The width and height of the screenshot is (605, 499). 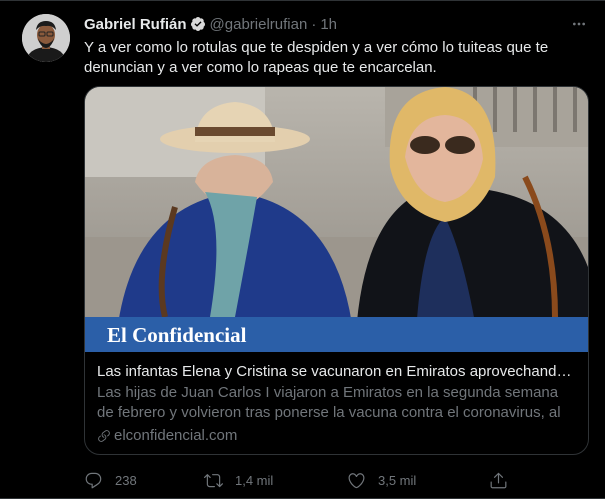 I want to click on display-name: Gabriel Rufián, so click(x=135, y=24).